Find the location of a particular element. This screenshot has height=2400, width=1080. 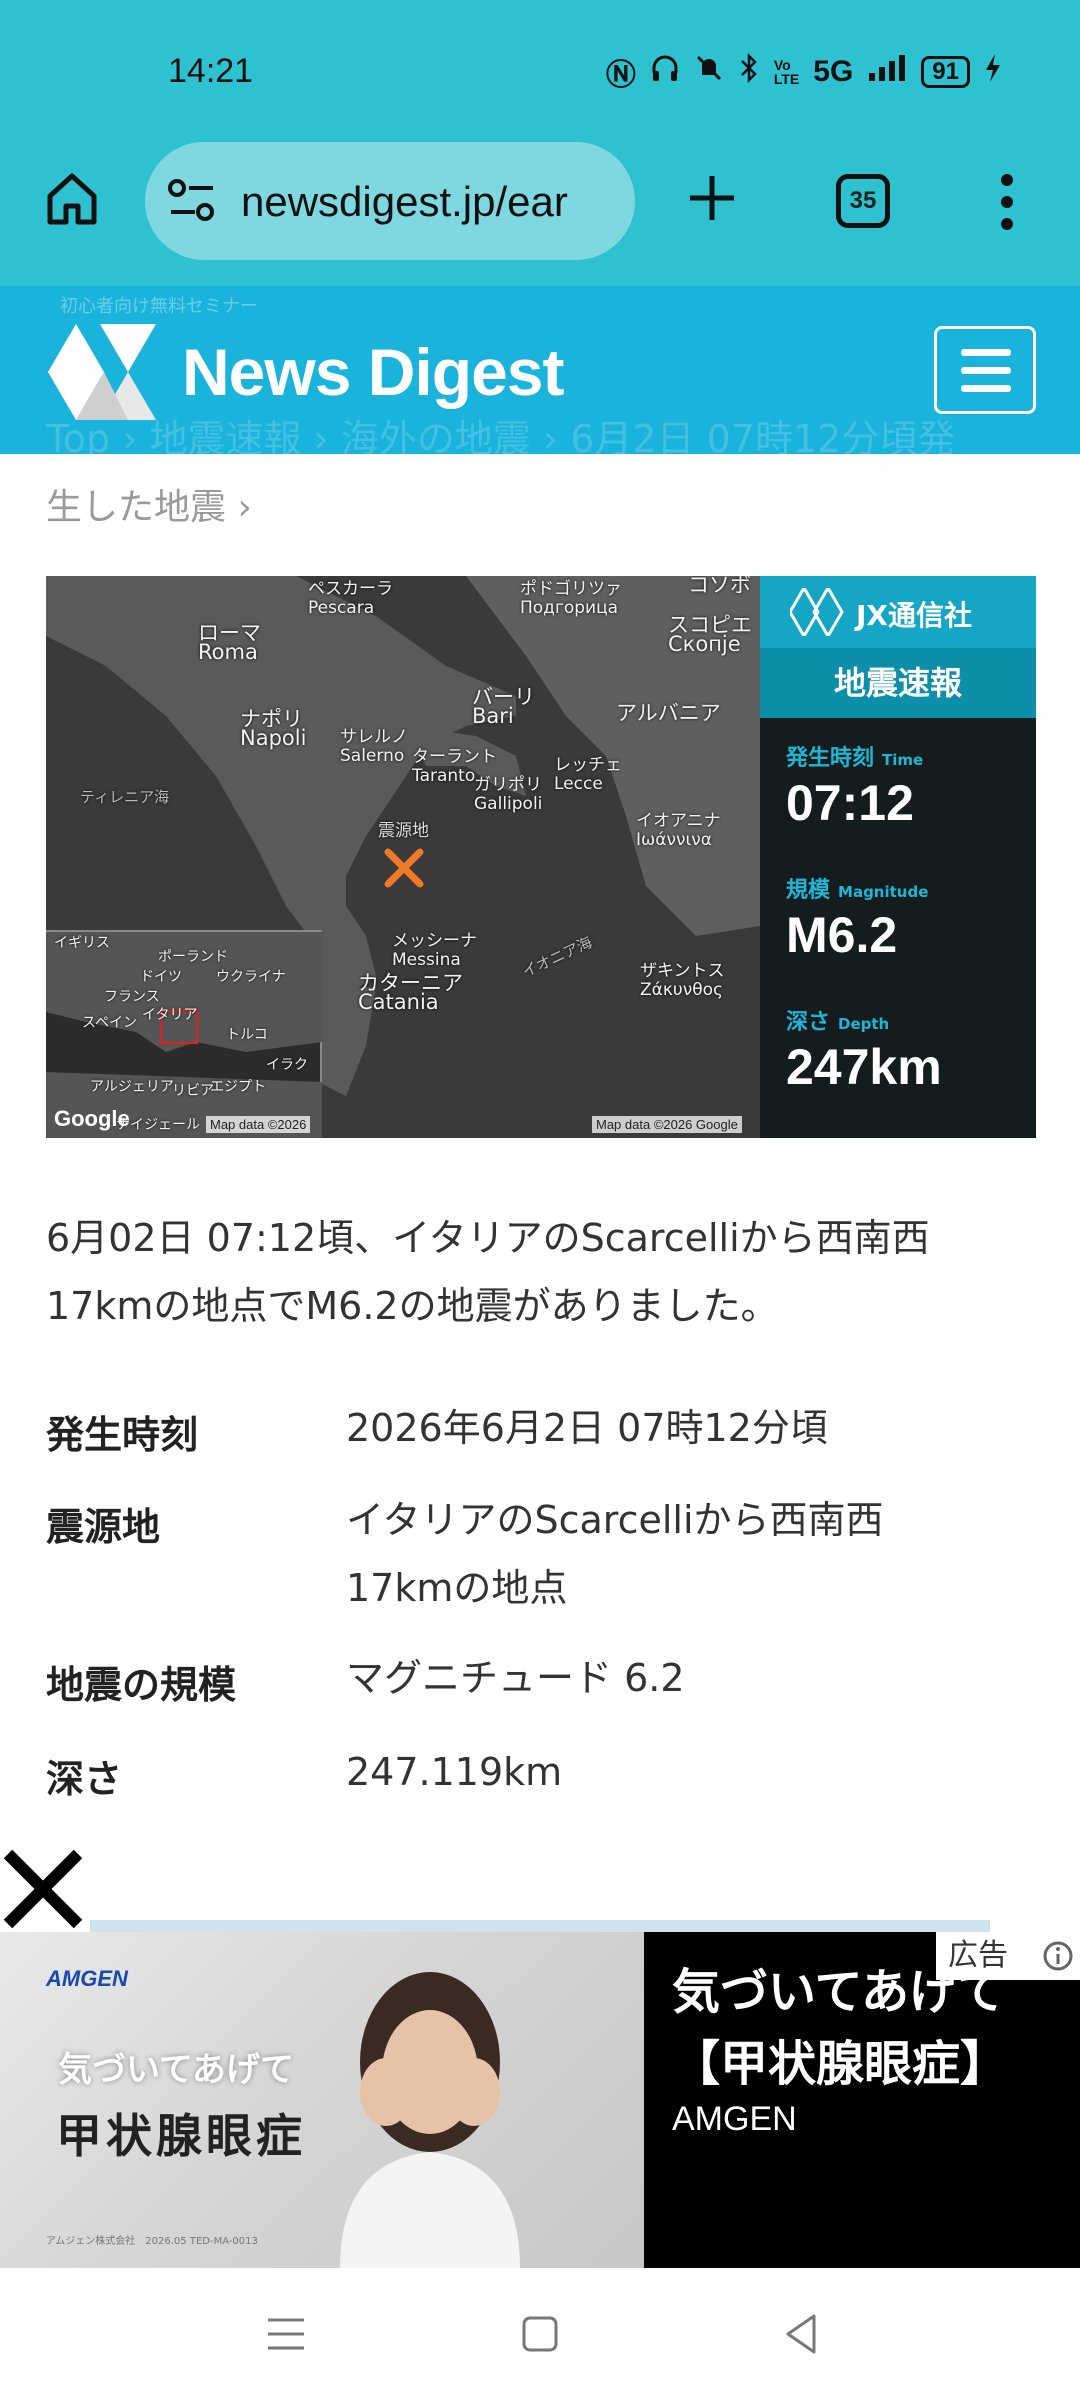

quake-depth-value: 247km is located at coordinates (864, 1067).